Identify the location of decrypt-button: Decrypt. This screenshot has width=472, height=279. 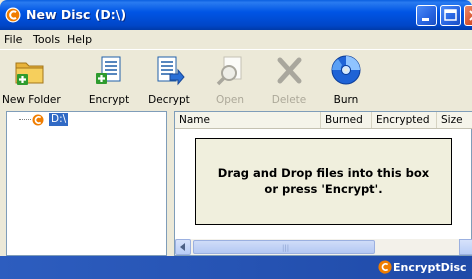
(169, 81).